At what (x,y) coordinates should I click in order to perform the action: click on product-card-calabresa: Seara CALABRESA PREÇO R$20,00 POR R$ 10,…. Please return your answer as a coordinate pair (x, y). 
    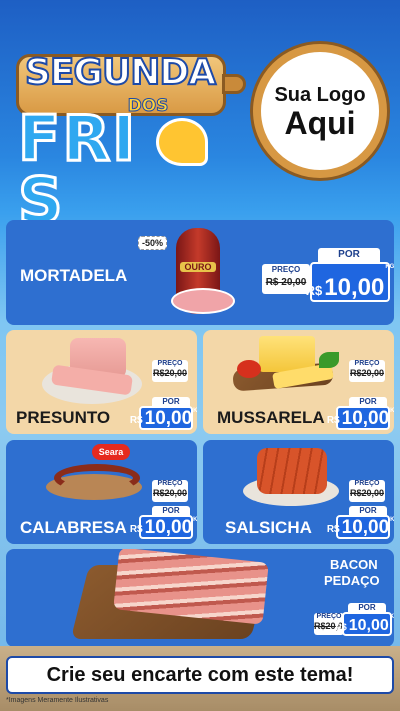
    Looking at the image, I should click on (101, 492).